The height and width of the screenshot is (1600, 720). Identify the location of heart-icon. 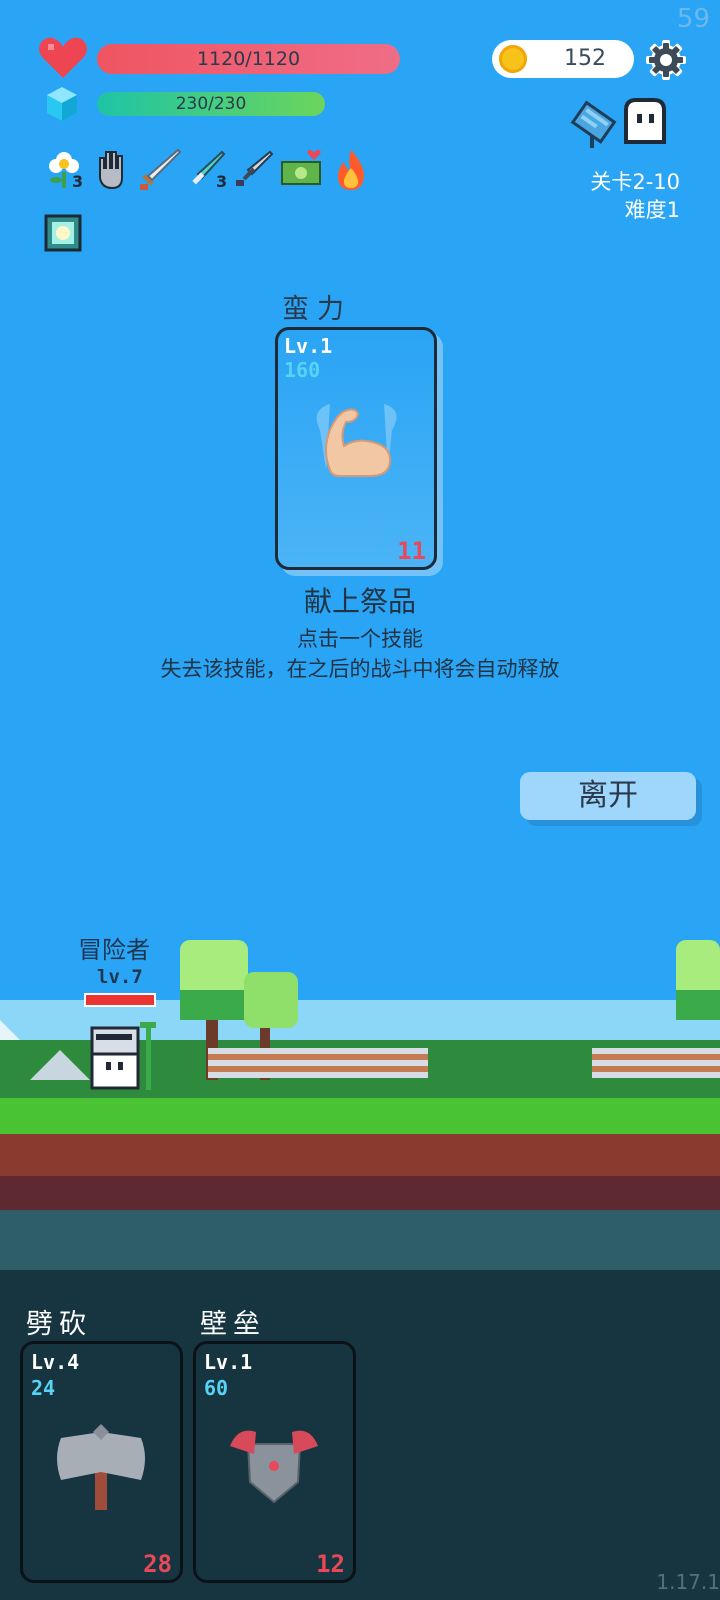
(63, 57).